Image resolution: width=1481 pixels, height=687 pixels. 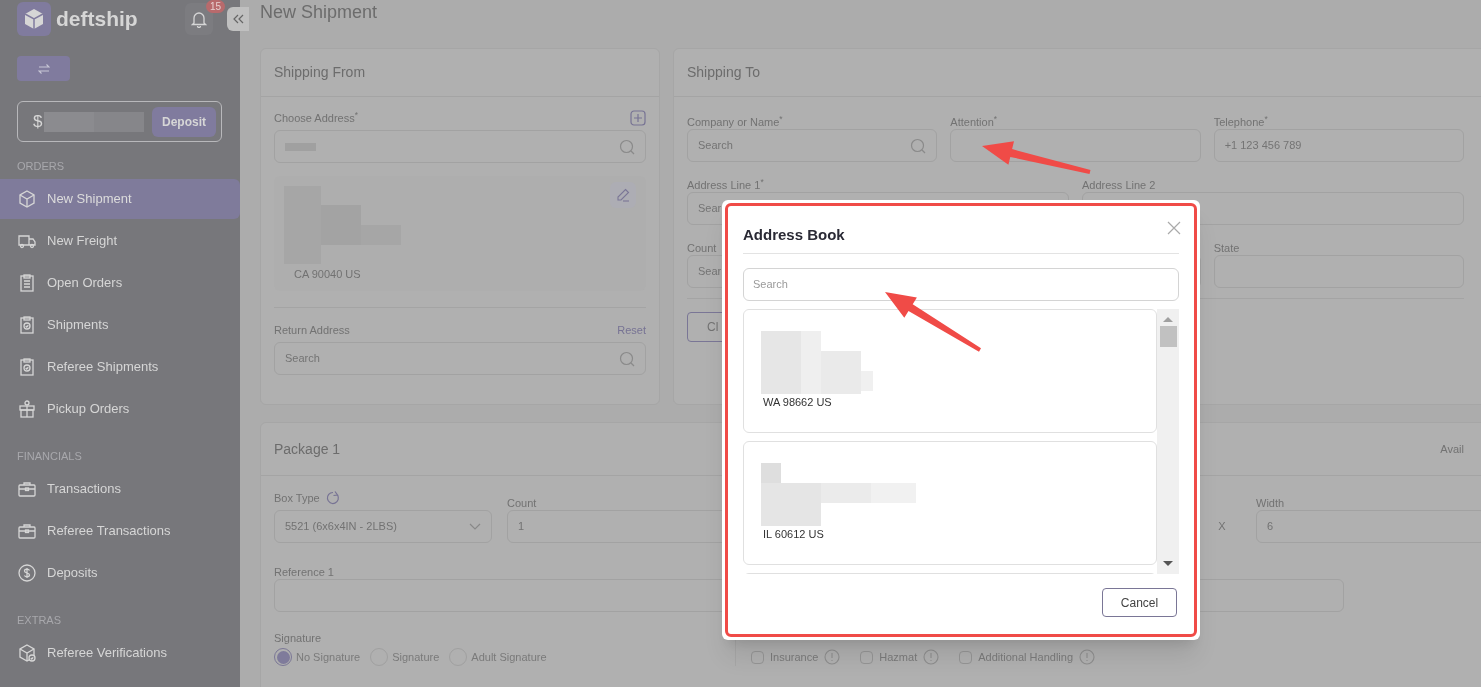 I want to click on input-field: +1 123 456 789, so click(x=1338, y=145).